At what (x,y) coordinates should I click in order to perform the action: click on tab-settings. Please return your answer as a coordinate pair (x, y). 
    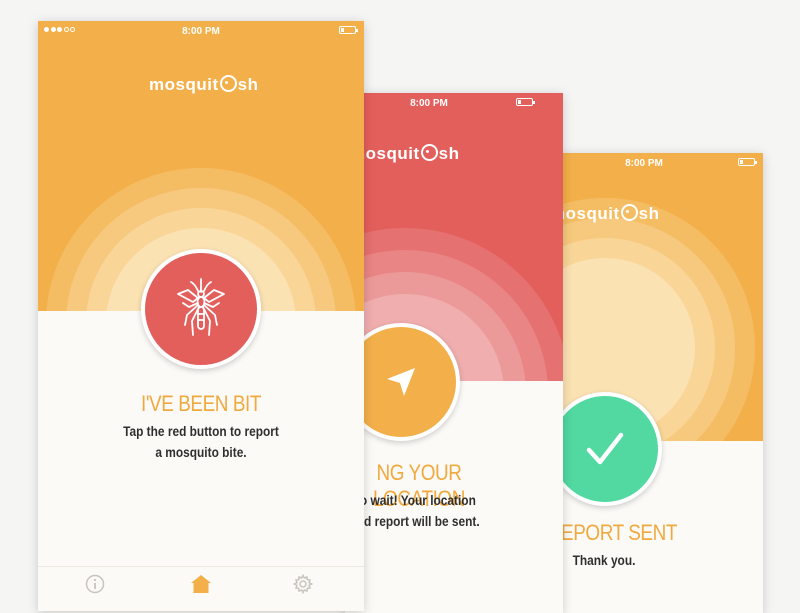
    Looking at the image, I should click on (303, 584).